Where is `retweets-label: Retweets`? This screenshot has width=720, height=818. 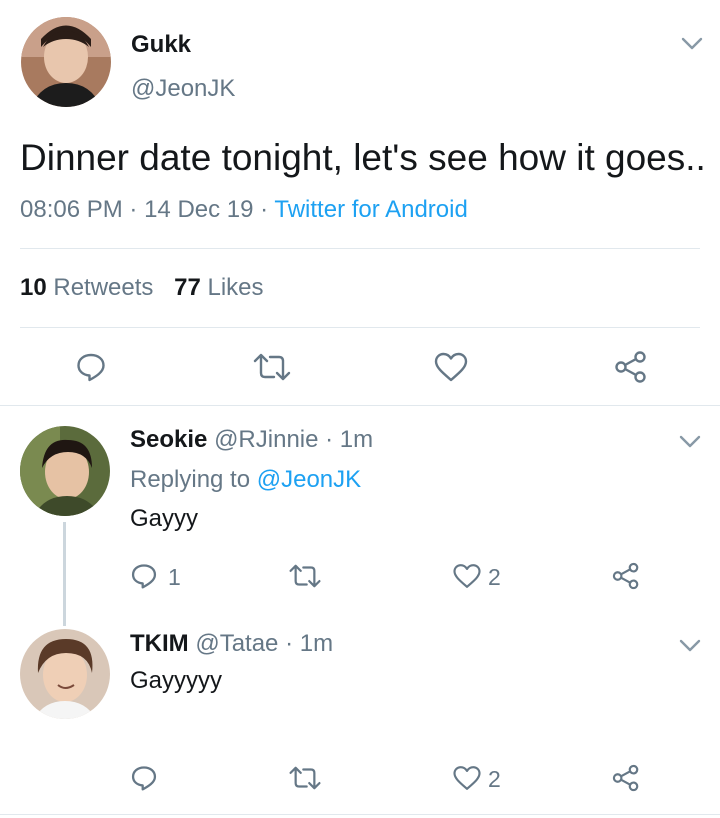
retweets-label: Retweets is located at coordinates (103, 287).